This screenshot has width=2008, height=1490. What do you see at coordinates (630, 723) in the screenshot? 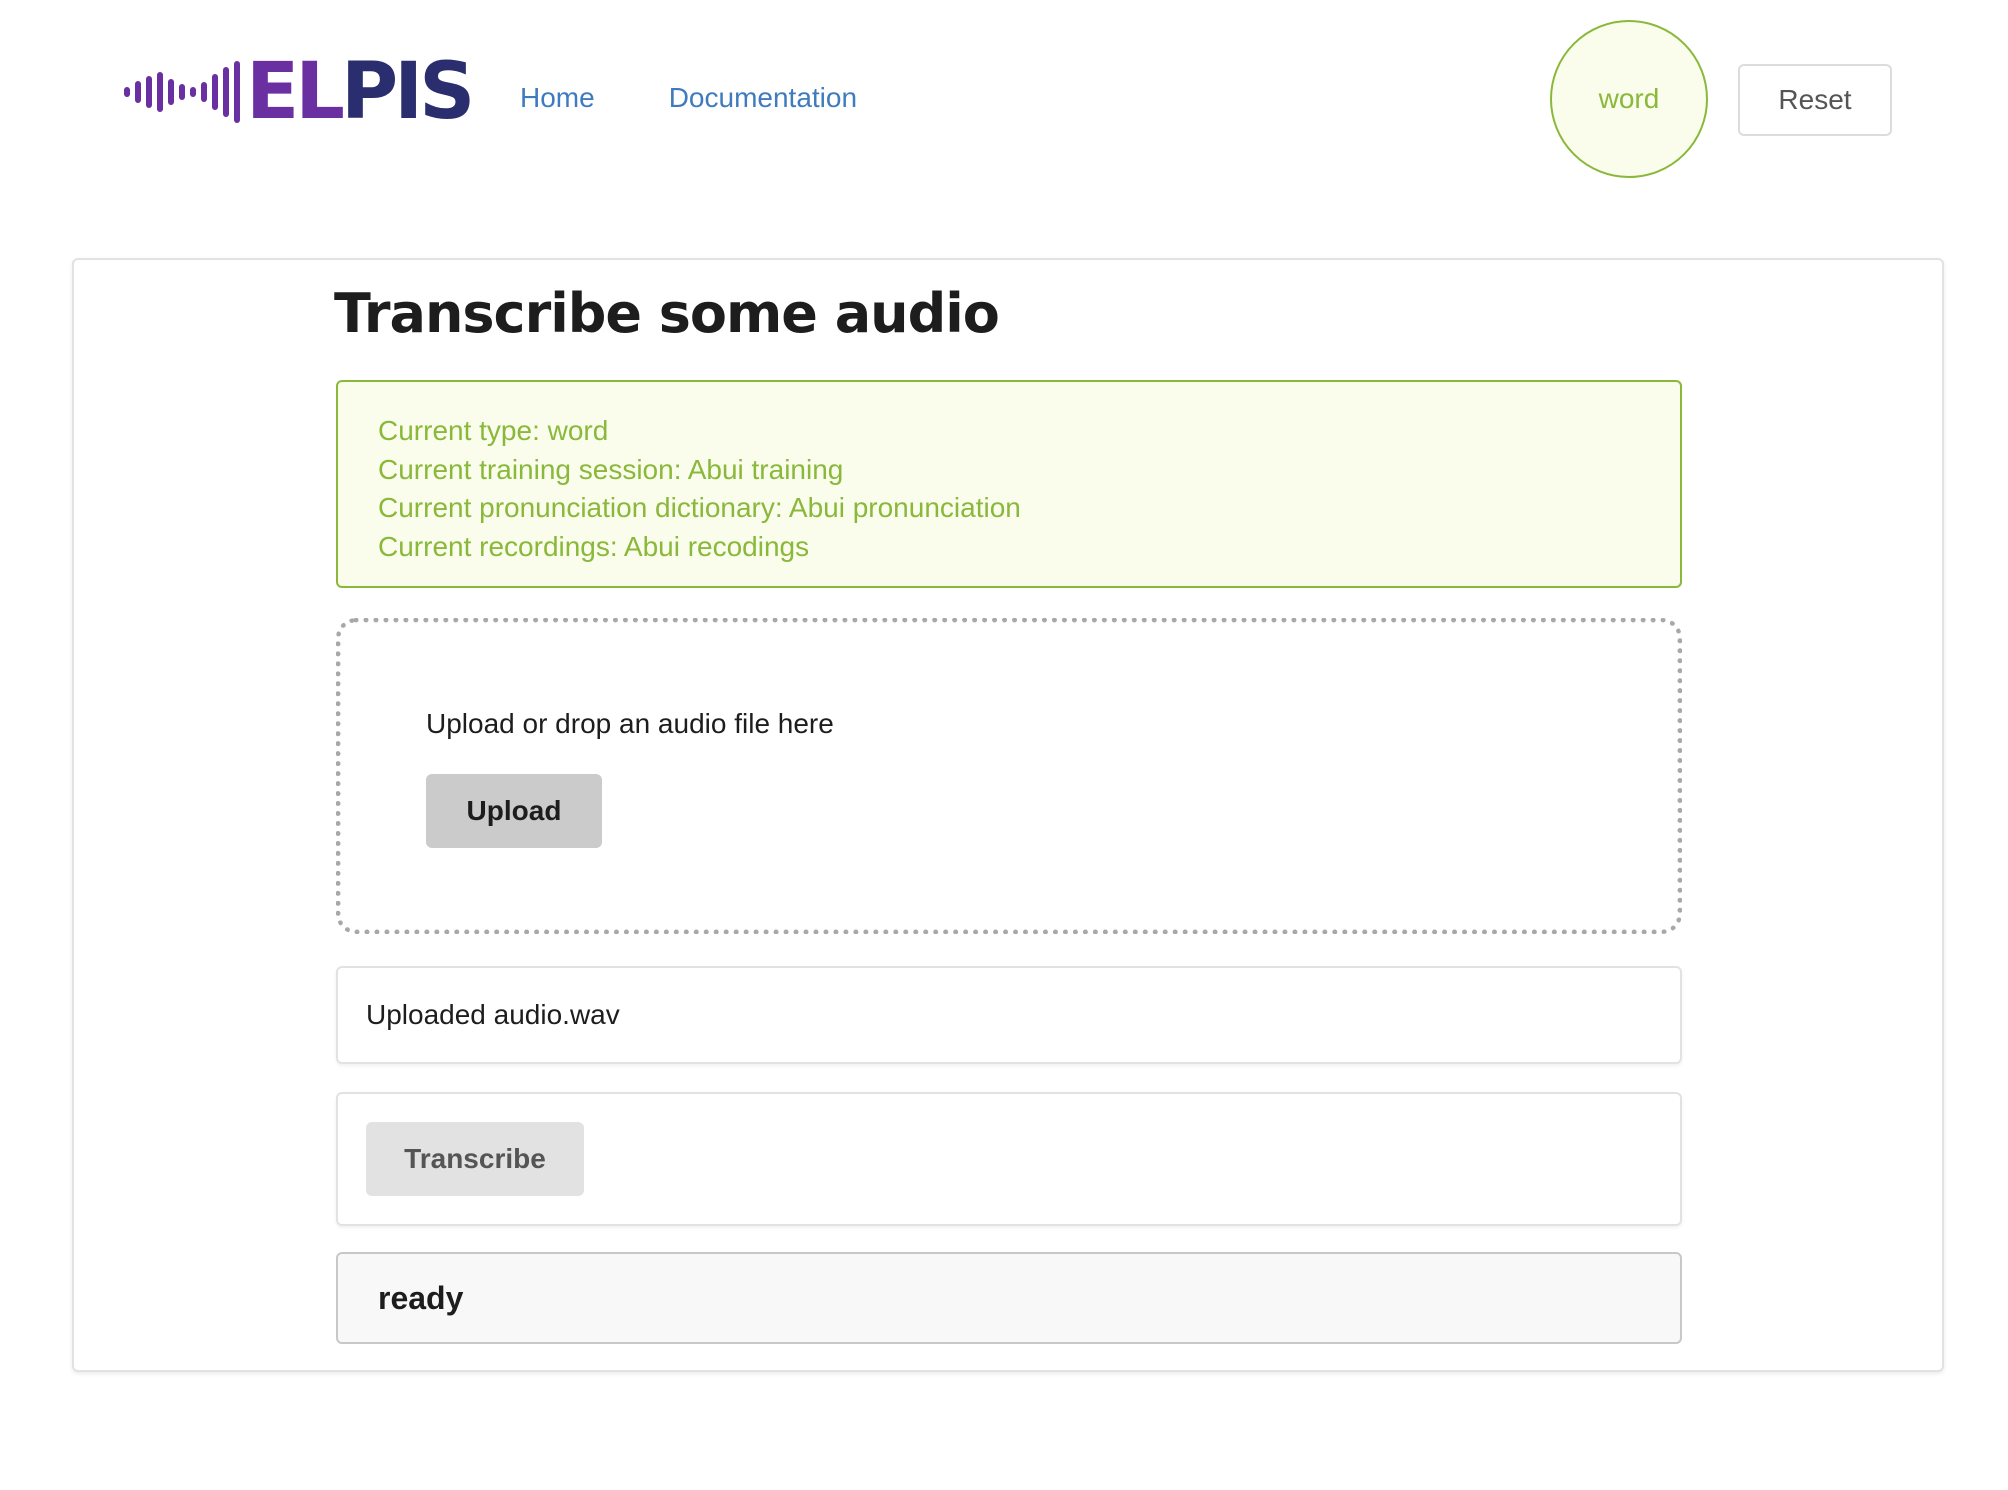
I see `drop-zone-text: Upload or drop an audio file here` at bounding box center [630, 723].